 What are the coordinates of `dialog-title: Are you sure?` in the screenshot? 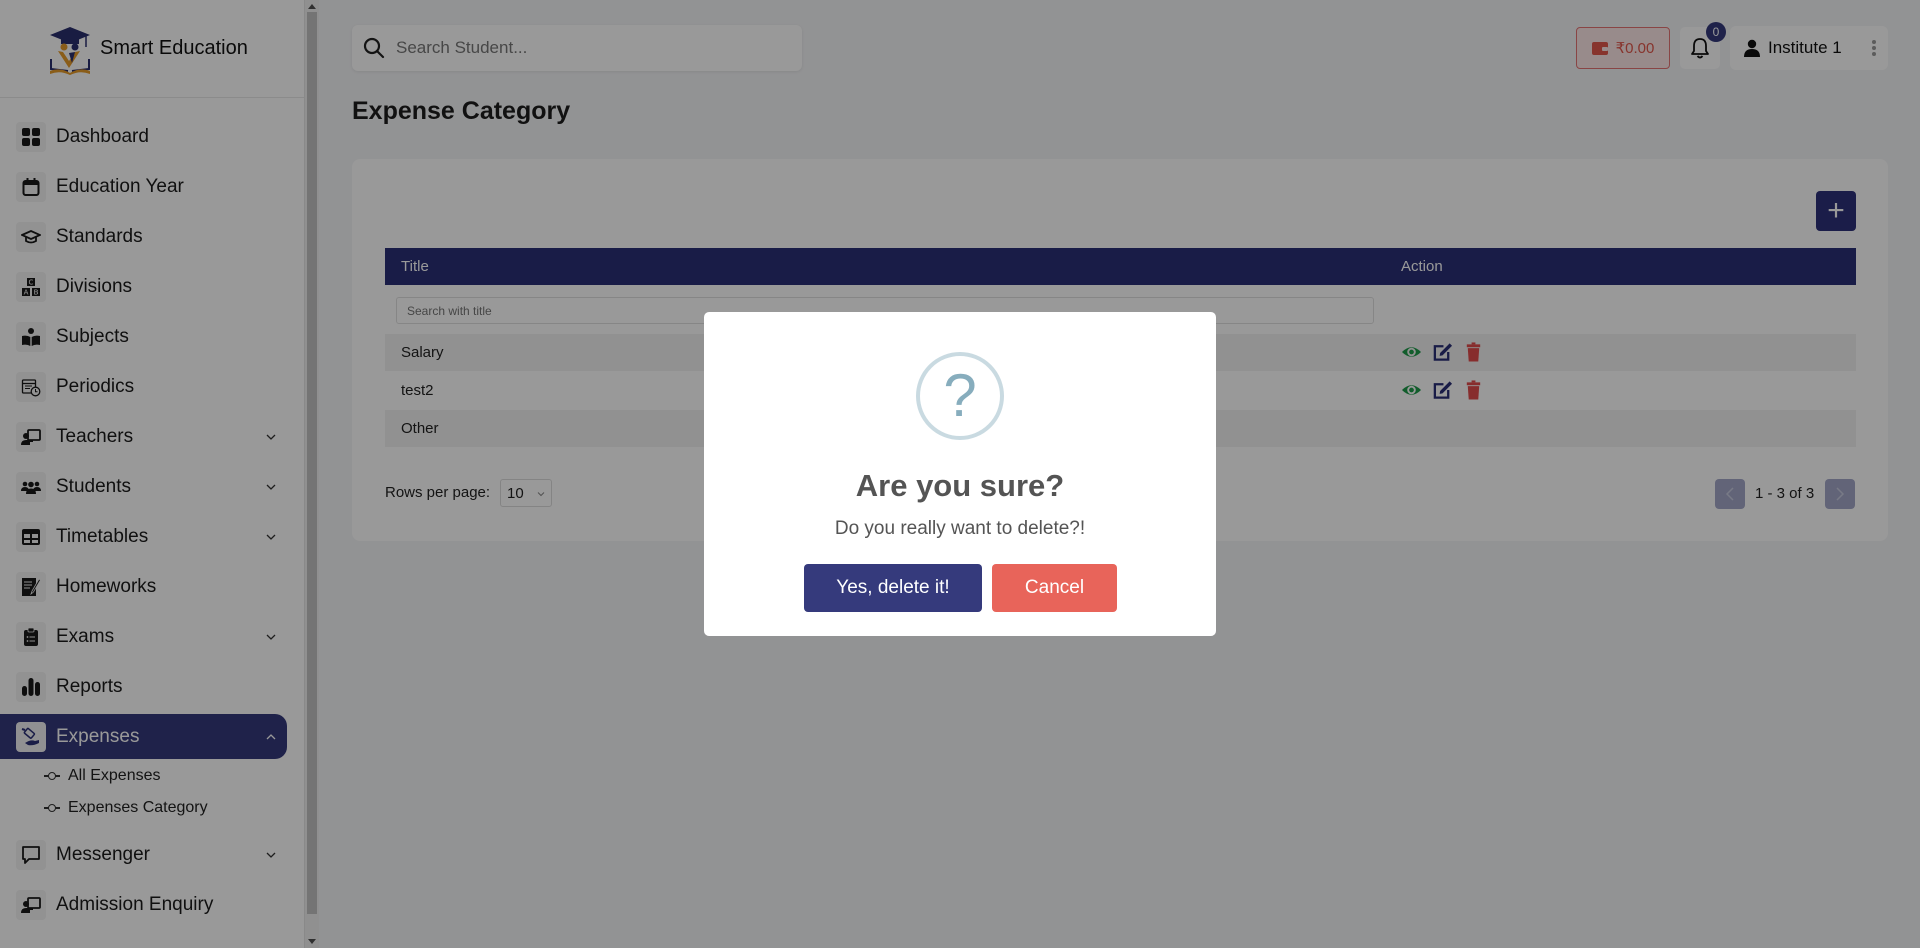 It's located at (960, 485).